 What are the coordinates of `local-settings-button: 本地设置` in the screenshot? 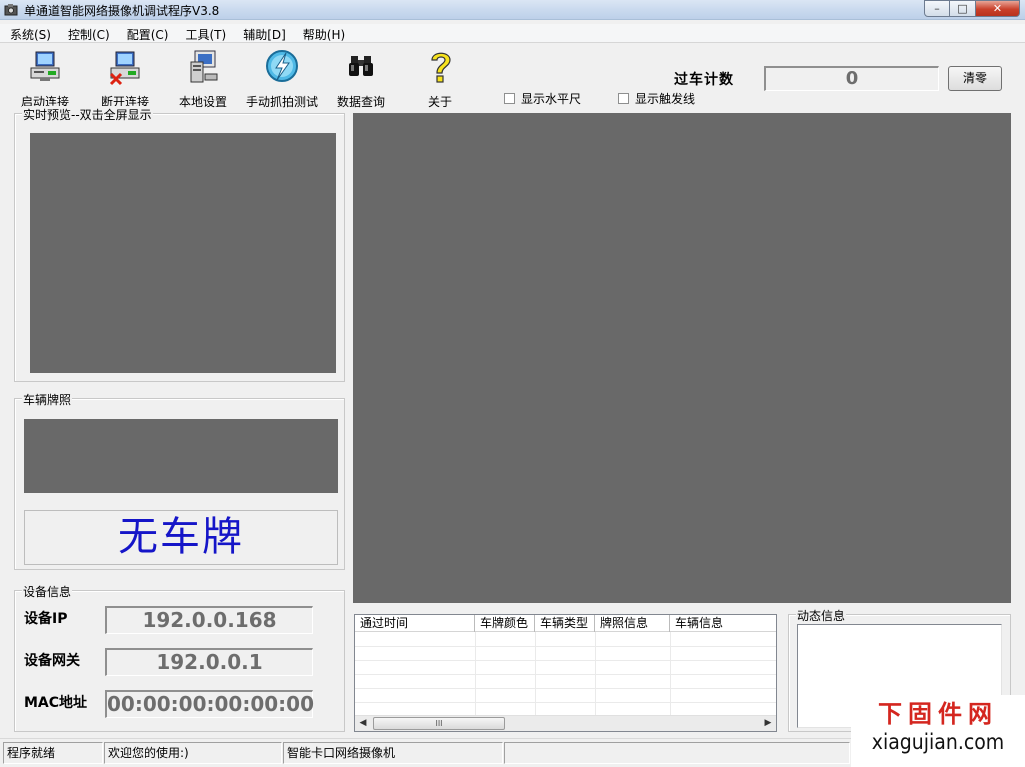 It's located at (203, 79).